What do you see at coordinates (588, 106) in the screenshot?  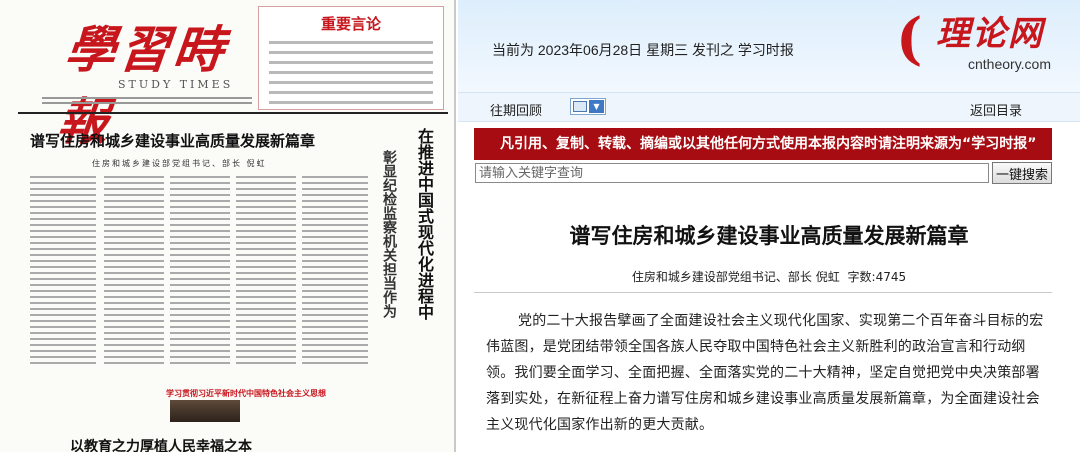 I see `archive-date-picker: ▼` at bounding box center [588, 106].